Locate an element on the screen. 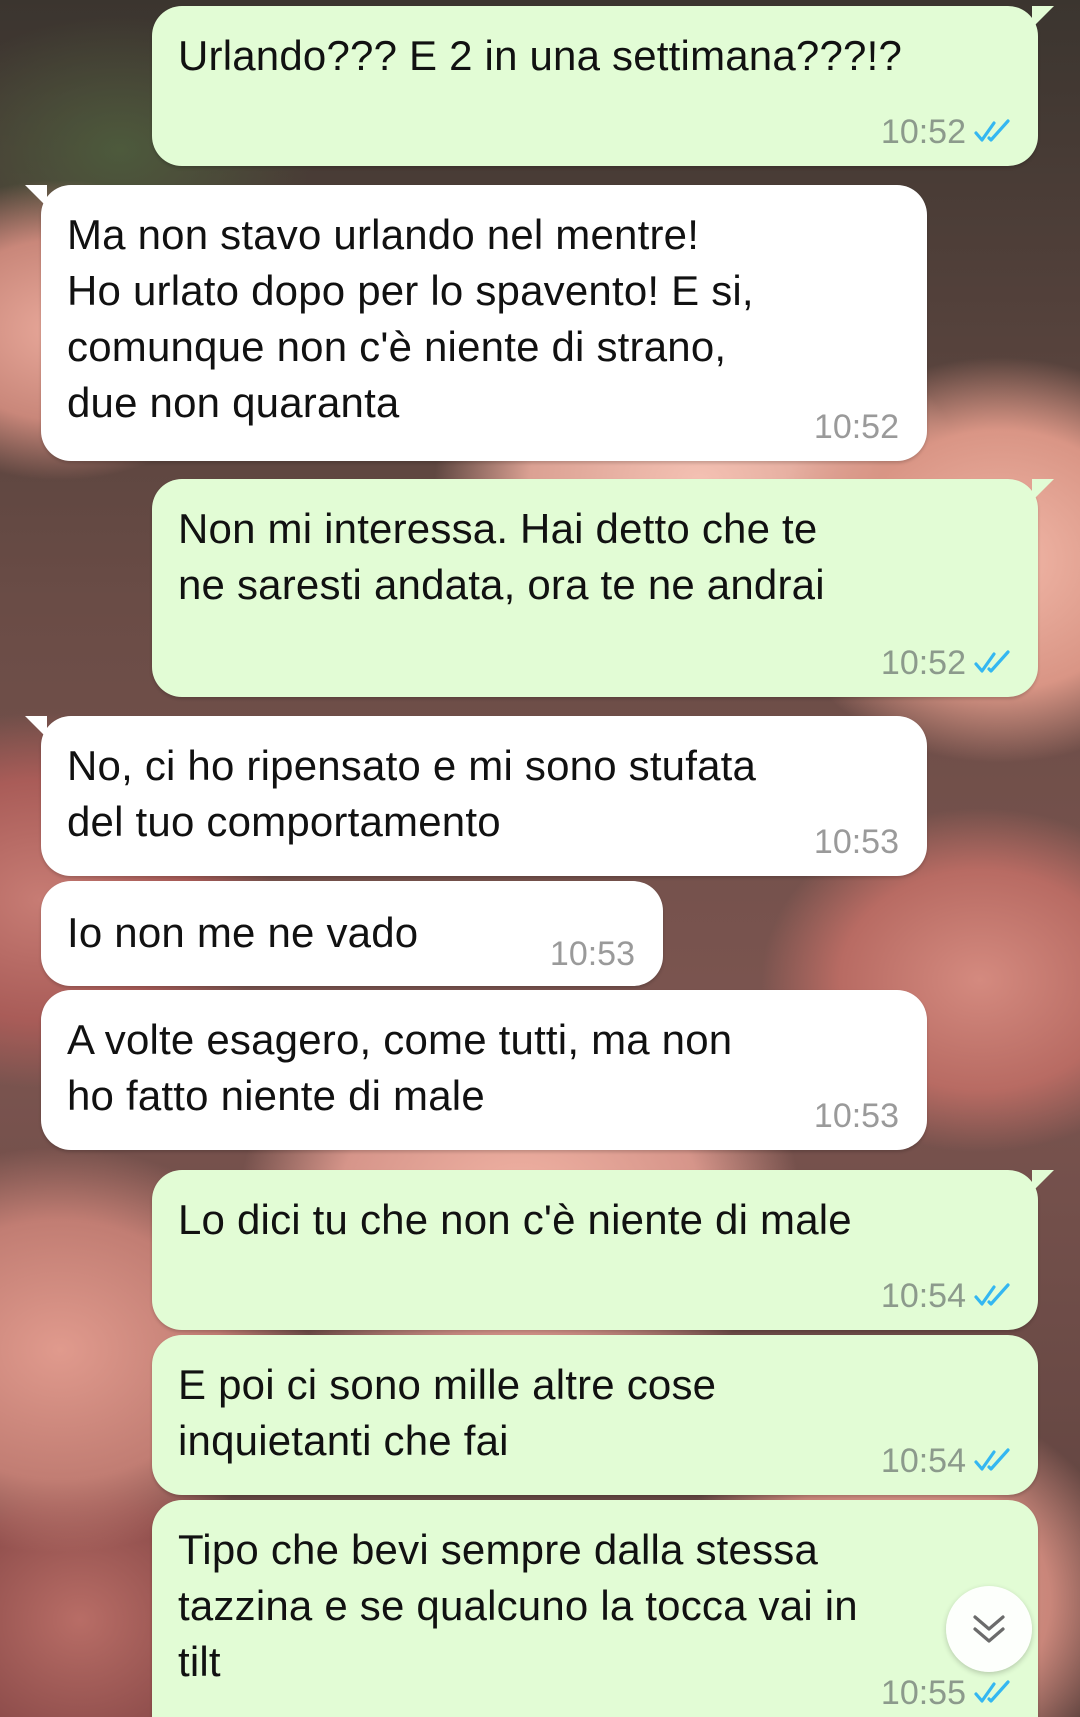  chevron-double-down-icon is located at coordinates (989, 1629).